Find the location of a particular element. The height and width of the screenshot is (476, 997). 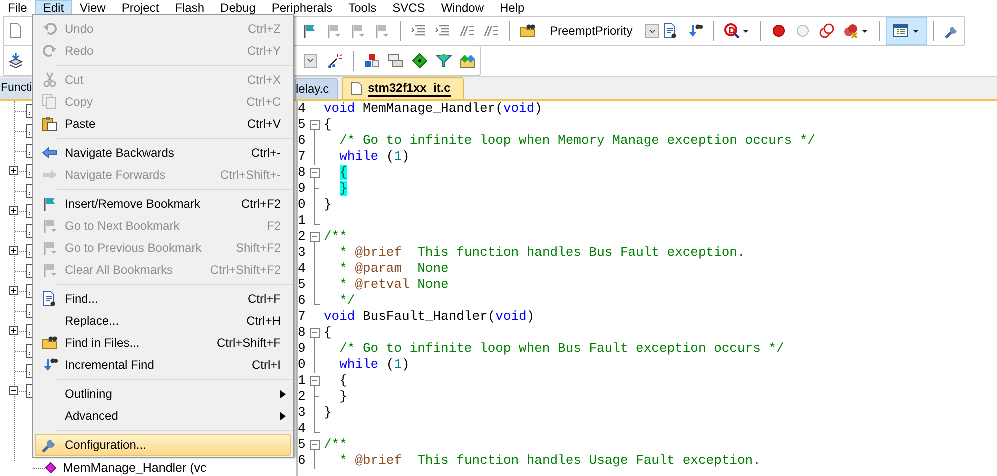

code-line: /* Go to infinite loop when Memory Manage exception occurs */ is located at coordinates (577, 141).